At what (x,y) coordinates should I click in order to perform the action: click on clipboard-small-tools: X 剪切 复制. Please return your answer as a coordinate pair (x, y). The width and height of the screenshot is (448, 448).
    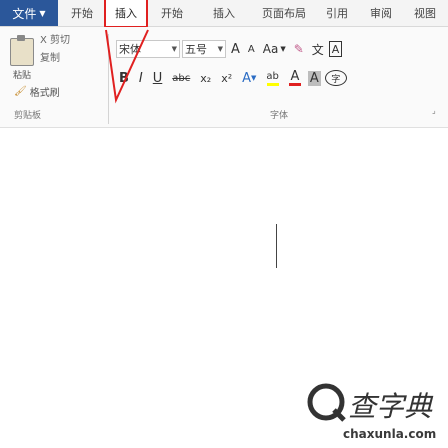
    Looking at the image, I should click on (55, 50).